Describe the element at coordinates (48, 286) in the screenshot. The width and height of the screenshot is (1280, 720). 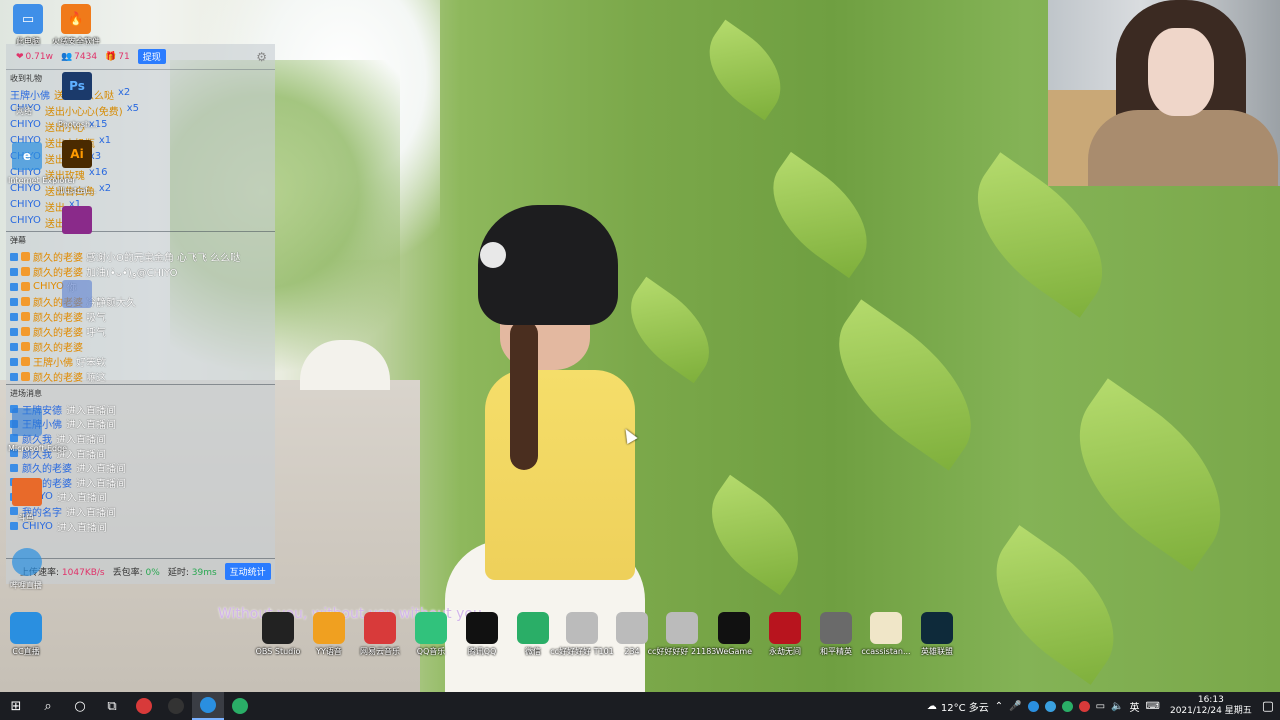
I see `chat-user: CHIYO` at that location.